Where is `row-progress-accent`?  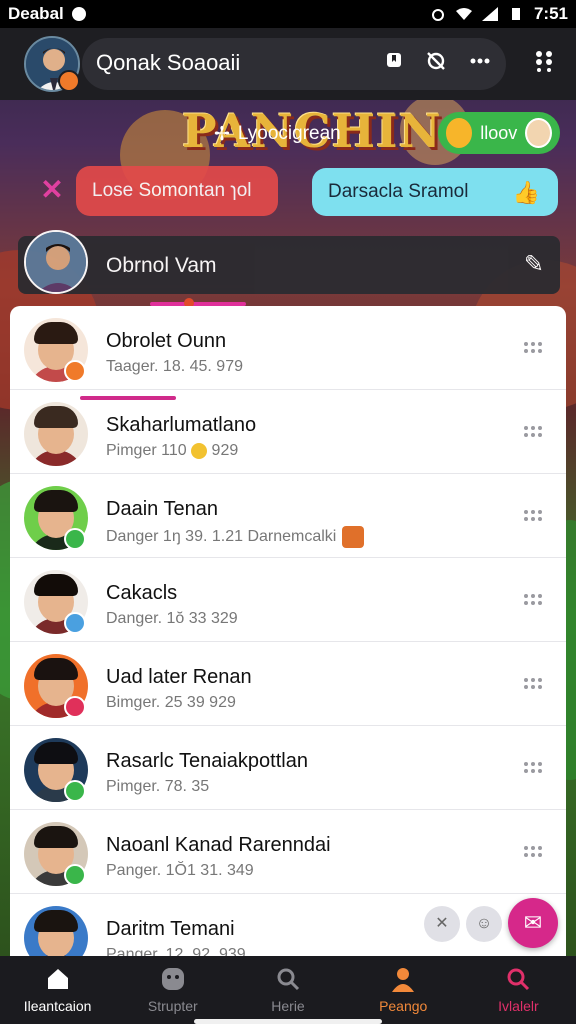 row-progress-accent is located at coordinates (128, 398).